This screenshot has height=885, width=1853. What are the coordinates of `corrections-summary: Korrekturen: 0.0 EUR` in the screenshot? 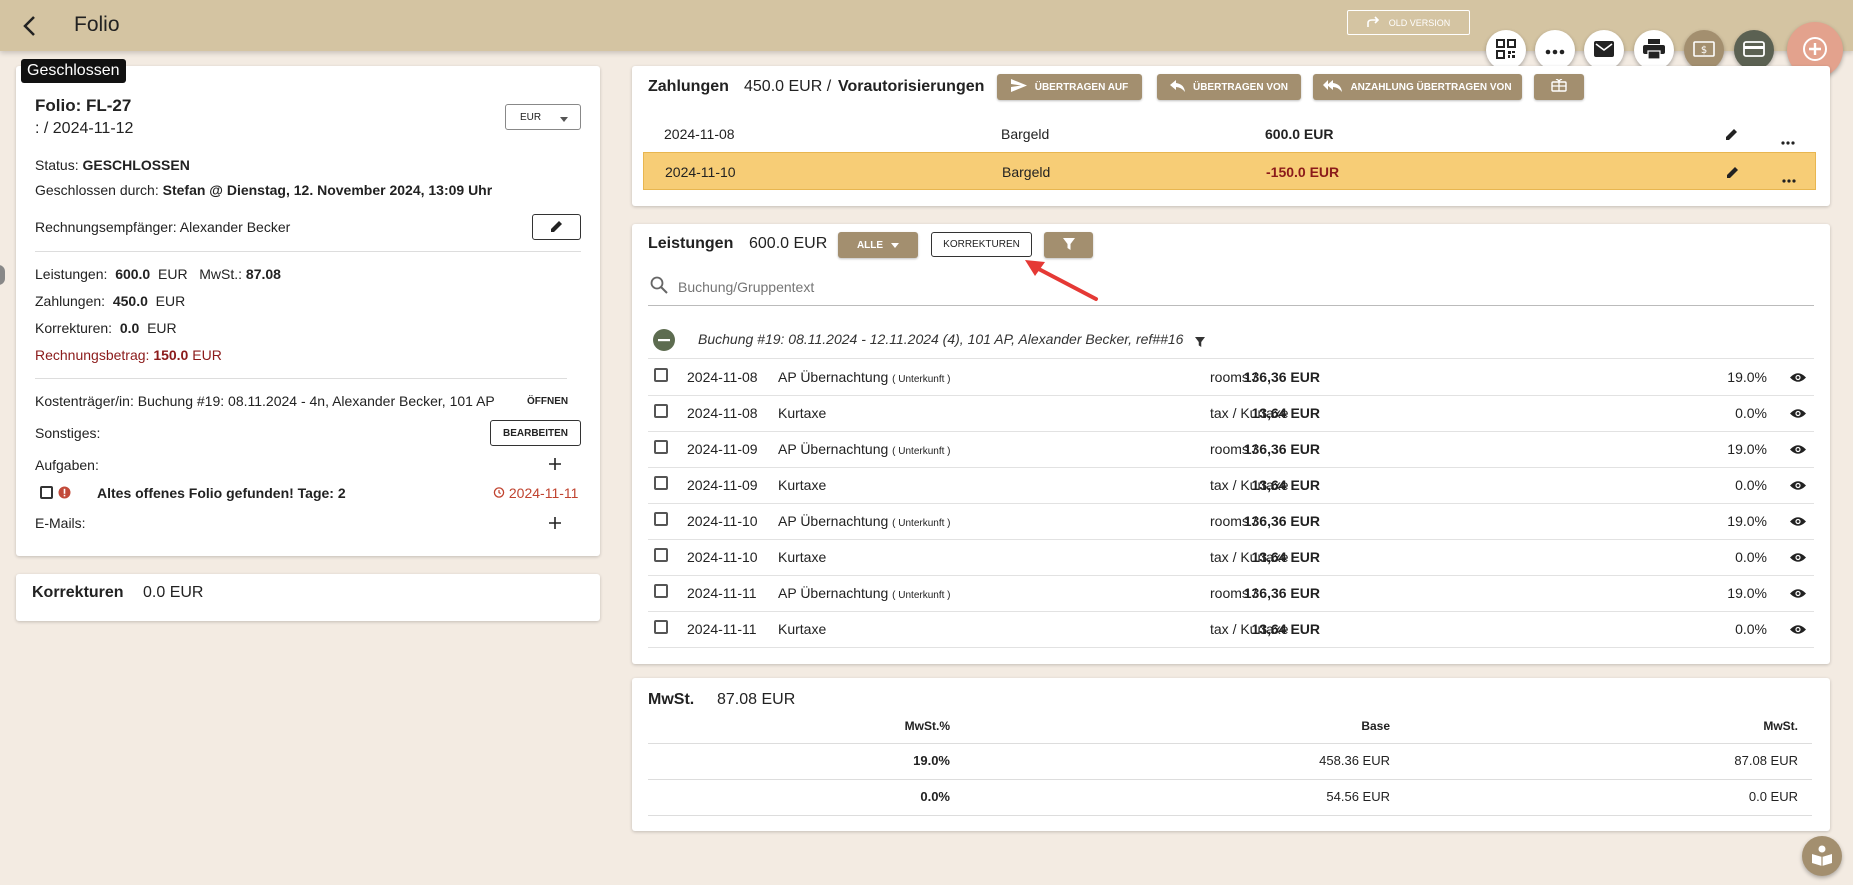 It's located at (106, 328).